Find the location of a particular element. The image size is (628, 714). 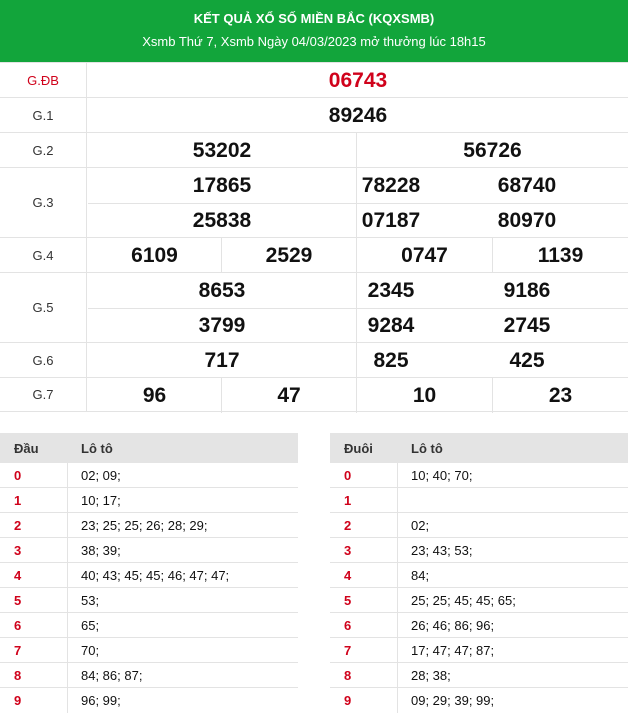

table-row: 4 84; is located at coordinates (479, 575).